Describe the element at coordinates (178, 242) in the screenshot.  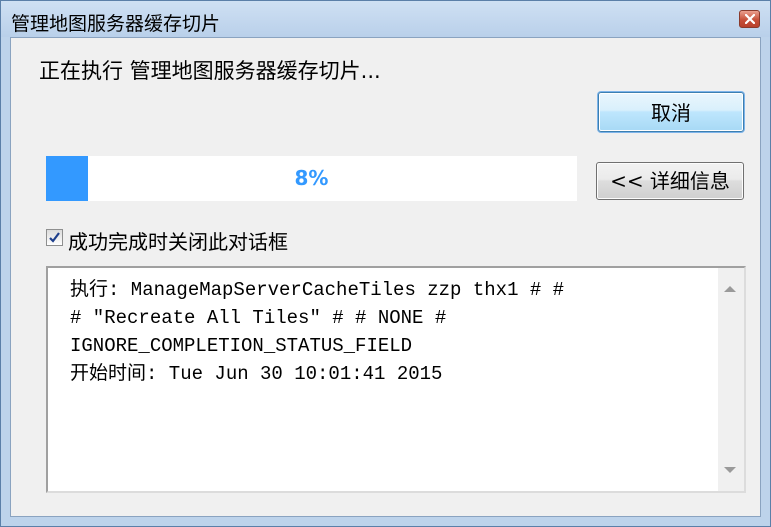
I see `close-on-complete-label: 成功完成时关闭此对话框` at that location.